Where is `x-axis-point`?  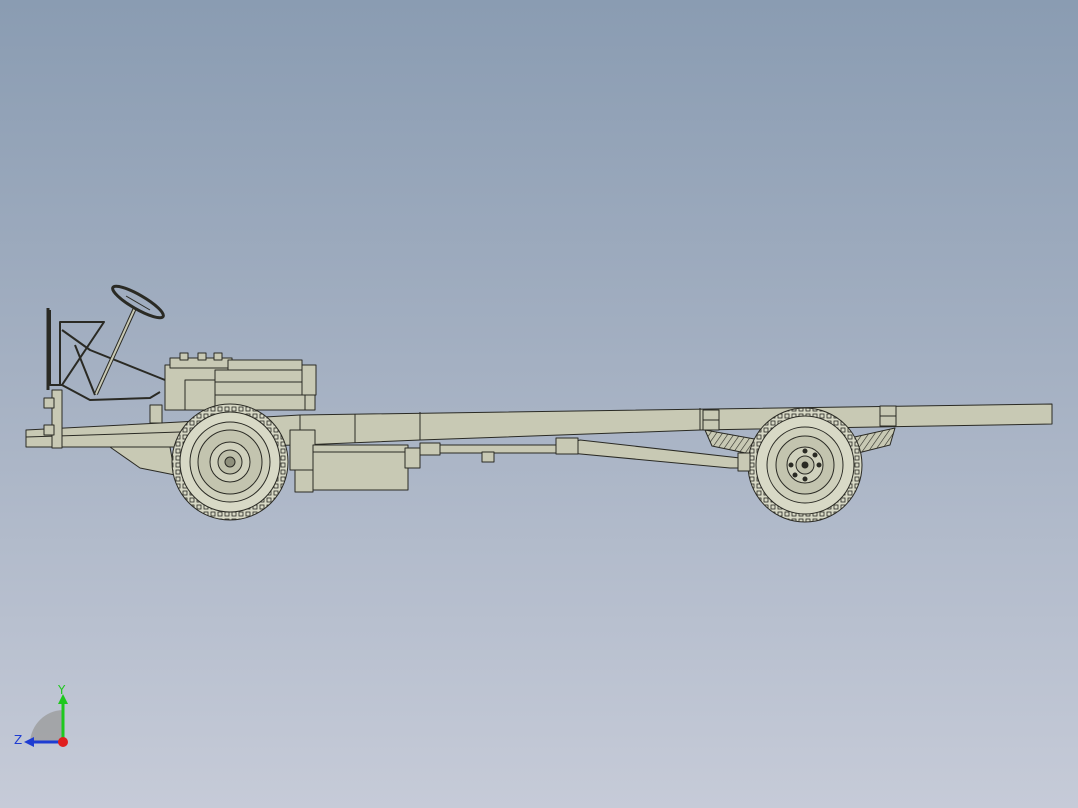 x-axis-point is located at coordinates (63, 742).